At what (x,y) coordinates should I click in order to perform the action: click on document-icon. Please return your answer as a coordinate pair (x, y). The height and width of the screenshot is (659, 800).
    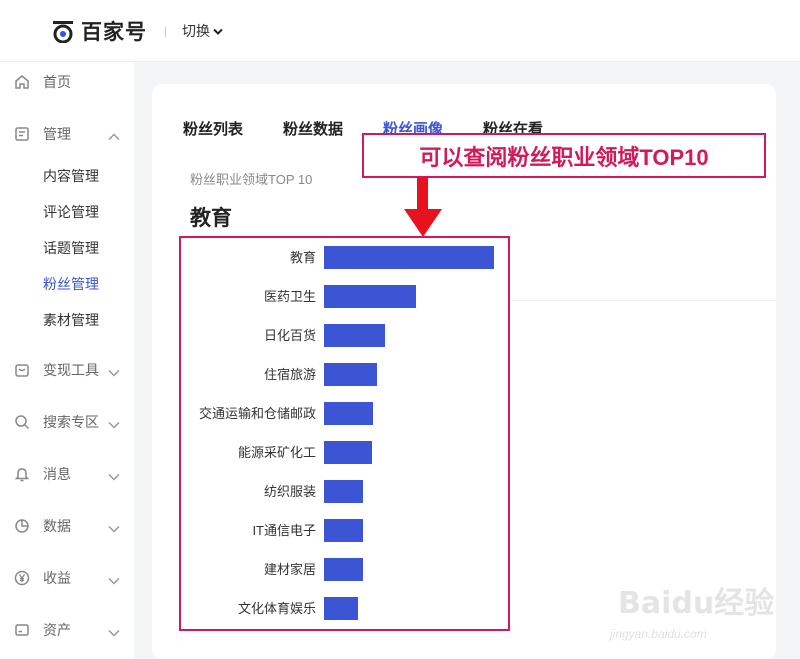
    Looking at the image, I should click on (22, 134).